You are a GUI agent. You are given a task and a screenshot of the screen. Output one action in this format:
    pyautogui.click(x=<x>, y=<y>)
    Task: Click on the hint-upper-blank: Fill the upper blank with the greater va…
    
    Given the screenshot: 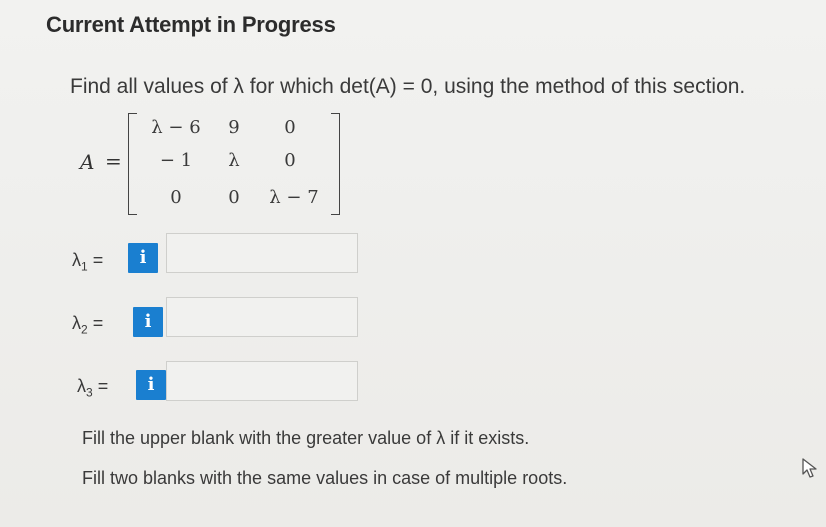 What is the action you would take?
    pyautogui.click(x=306, y=438)
    